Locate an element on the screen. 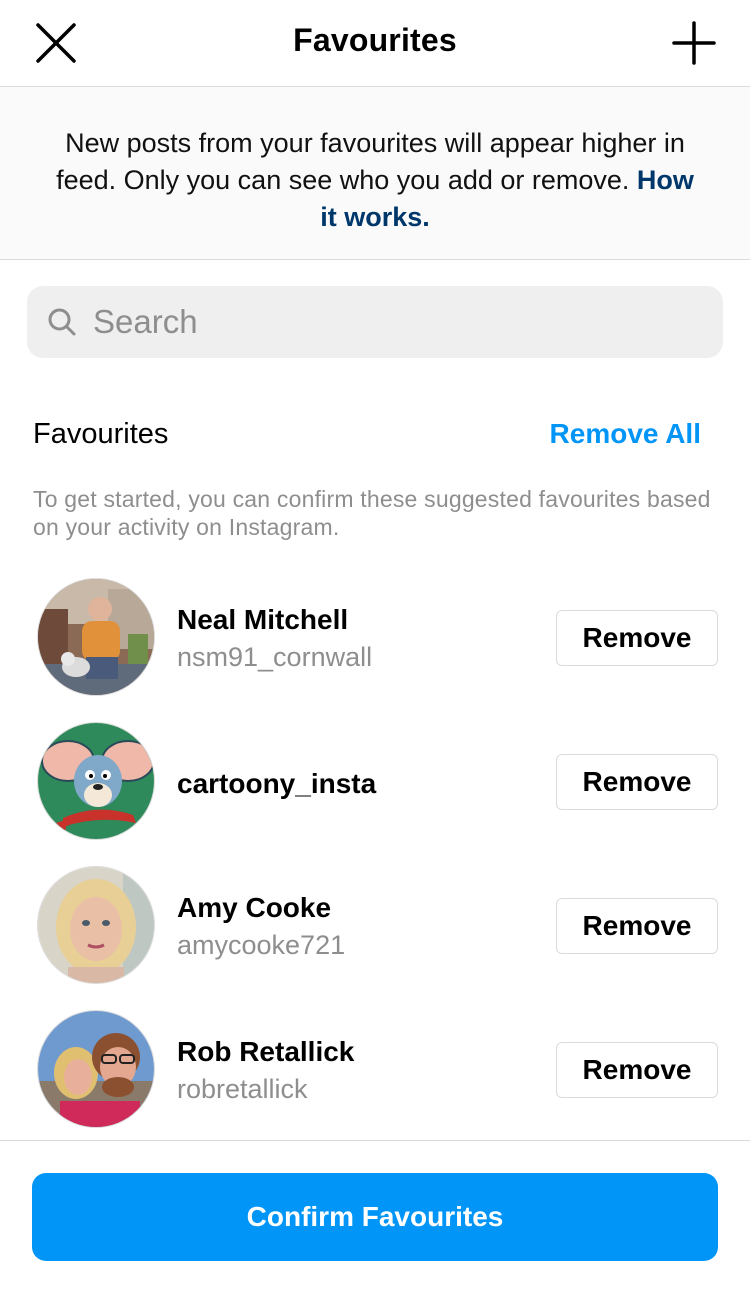  user-handle: robretallick is located at coordinates (242, 1089).